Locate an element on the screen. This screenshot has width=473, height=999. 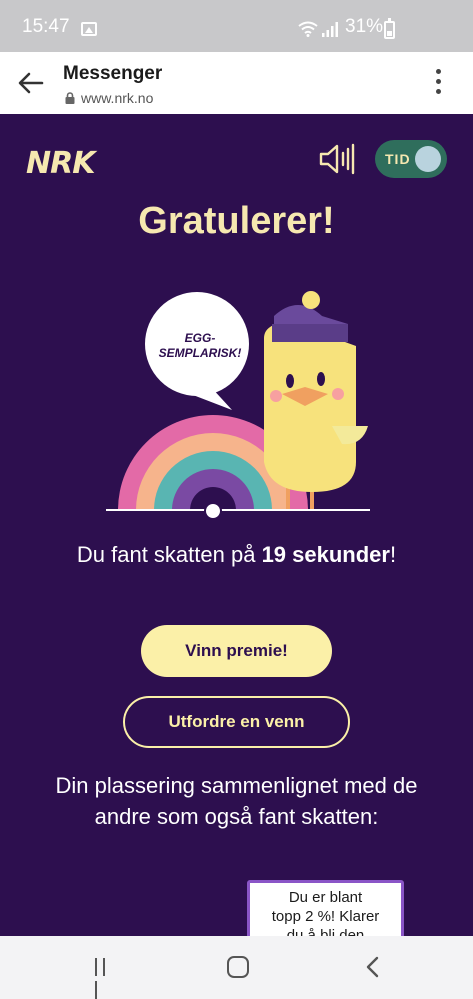
url-row: www.nrk.no is located at coordinates (108, 98).